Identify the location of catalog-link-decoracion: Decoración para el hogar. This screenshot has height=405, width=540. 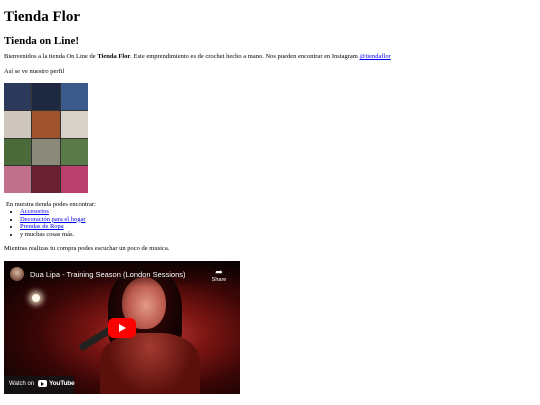
(53, 219).